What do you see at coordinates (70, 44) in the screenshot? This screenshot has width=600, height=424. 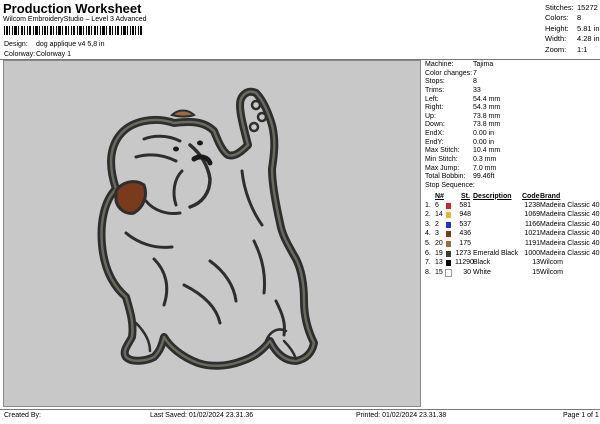 I see `design-name: dog applique v4 5,8 in` at bounding box center [70, 44].